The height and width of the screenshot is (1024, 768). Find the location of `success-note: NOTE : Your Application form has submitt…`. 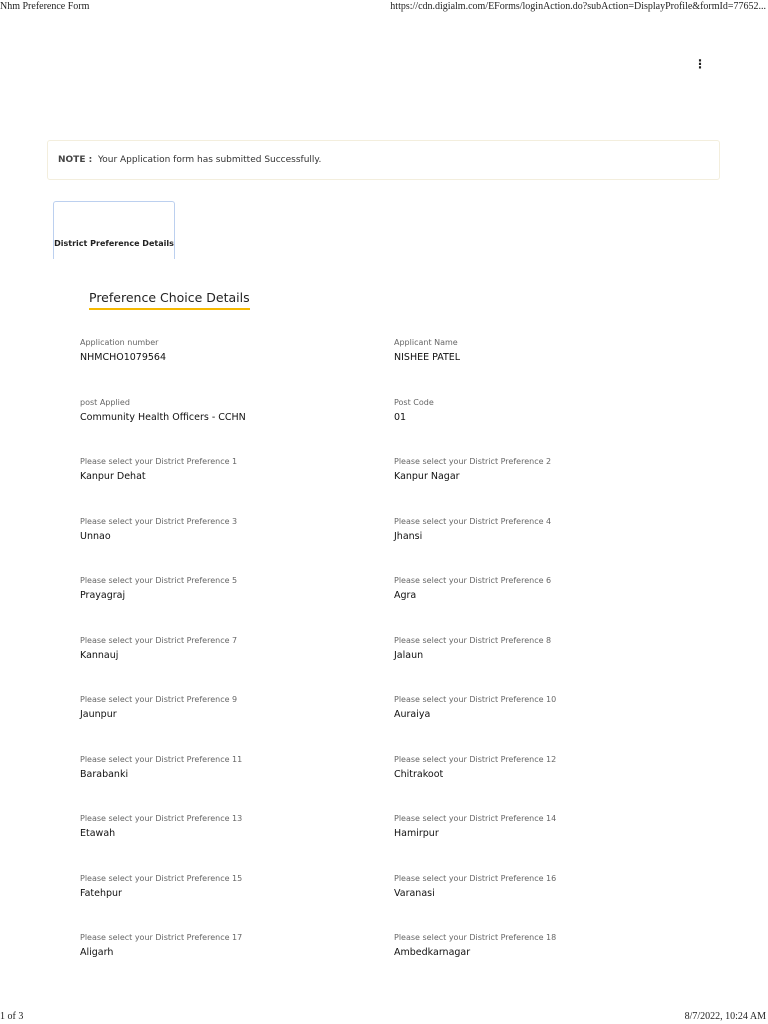

success-note: NOTE : Your Application form has submitt… is located at coordinates (383, 160).